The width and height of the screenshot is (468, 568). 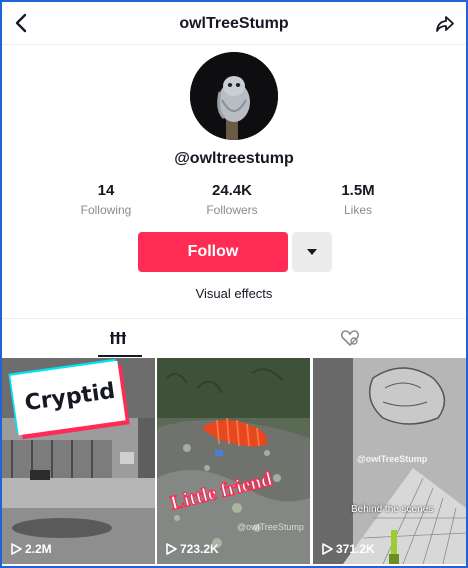 I want to click on page-title: owlTreeStump, so click(x=234, y=23).